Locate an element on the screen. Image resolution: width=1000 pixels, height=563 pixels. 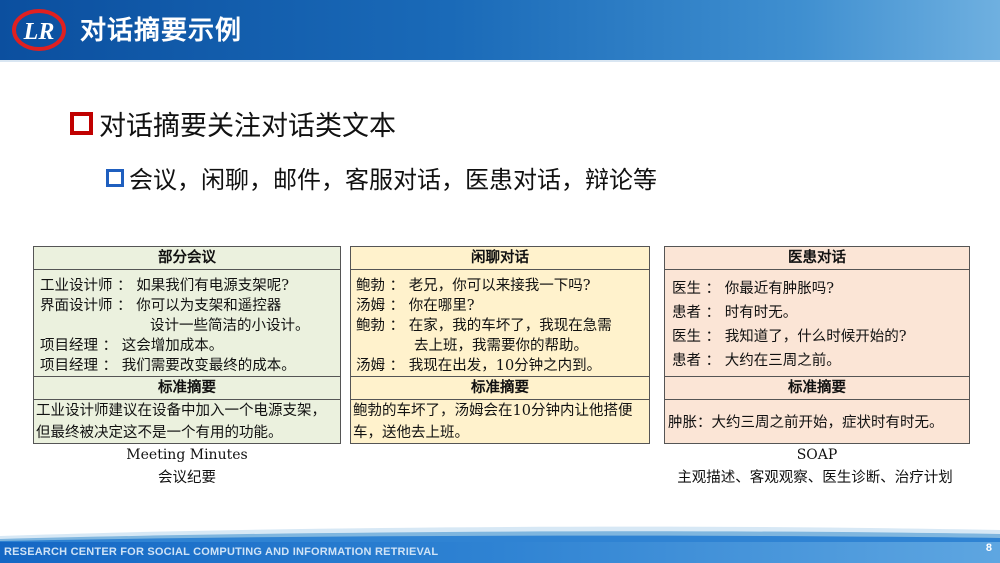
chat-header-cell: 闲聊对话 is located at coordinates (500, 258).